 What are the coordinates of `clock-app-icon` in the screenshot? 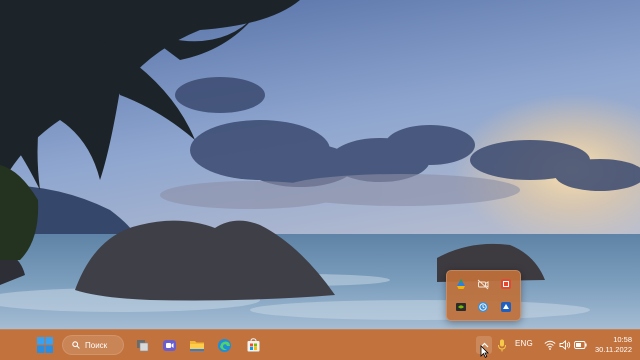 It's located at (483, 306).